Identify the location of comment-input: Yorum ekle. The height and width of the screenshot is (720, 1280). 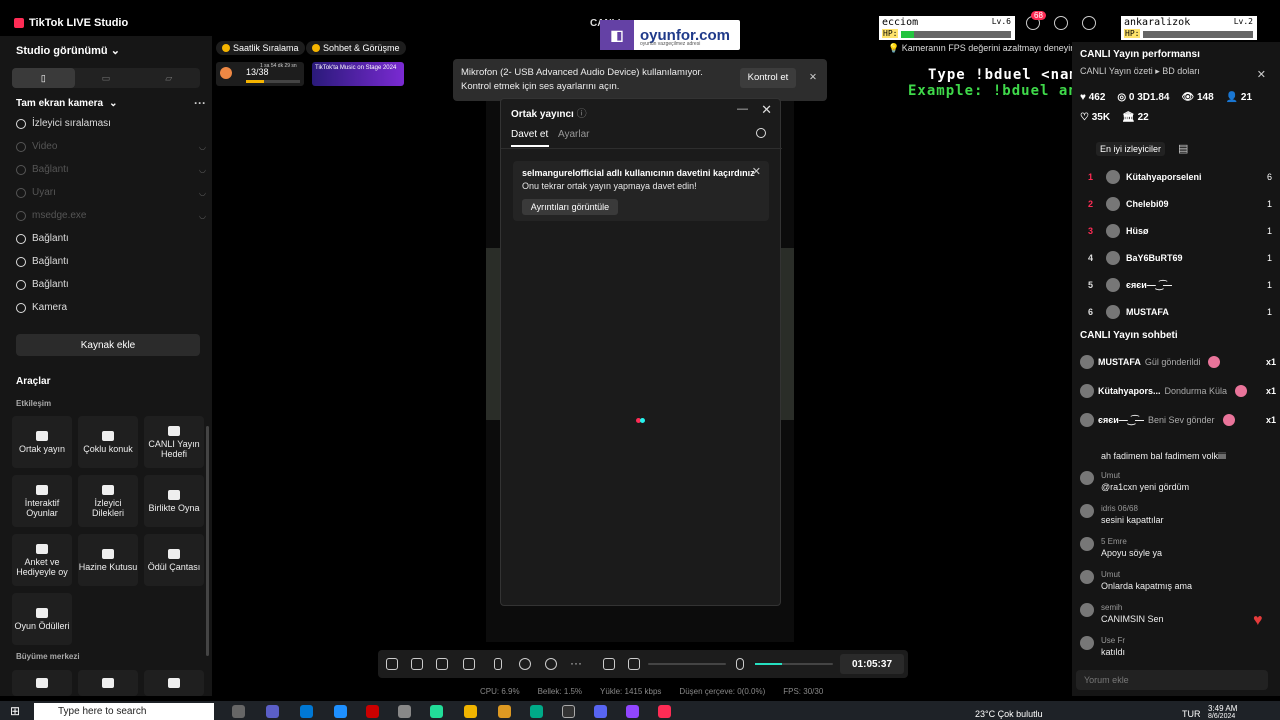
(1172, 680).